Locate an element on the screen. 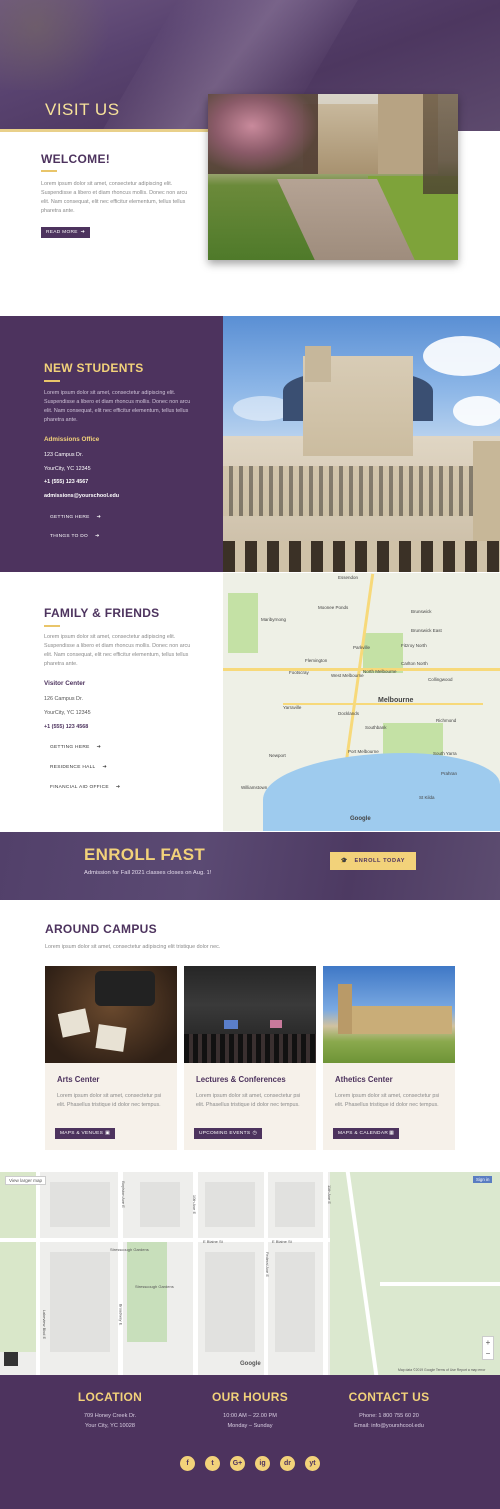 Image resolution: width=500 pixels, height=1509 pixels. admissions-address-line1: 123 Campus Dr. is located at coordinates (63, 455).